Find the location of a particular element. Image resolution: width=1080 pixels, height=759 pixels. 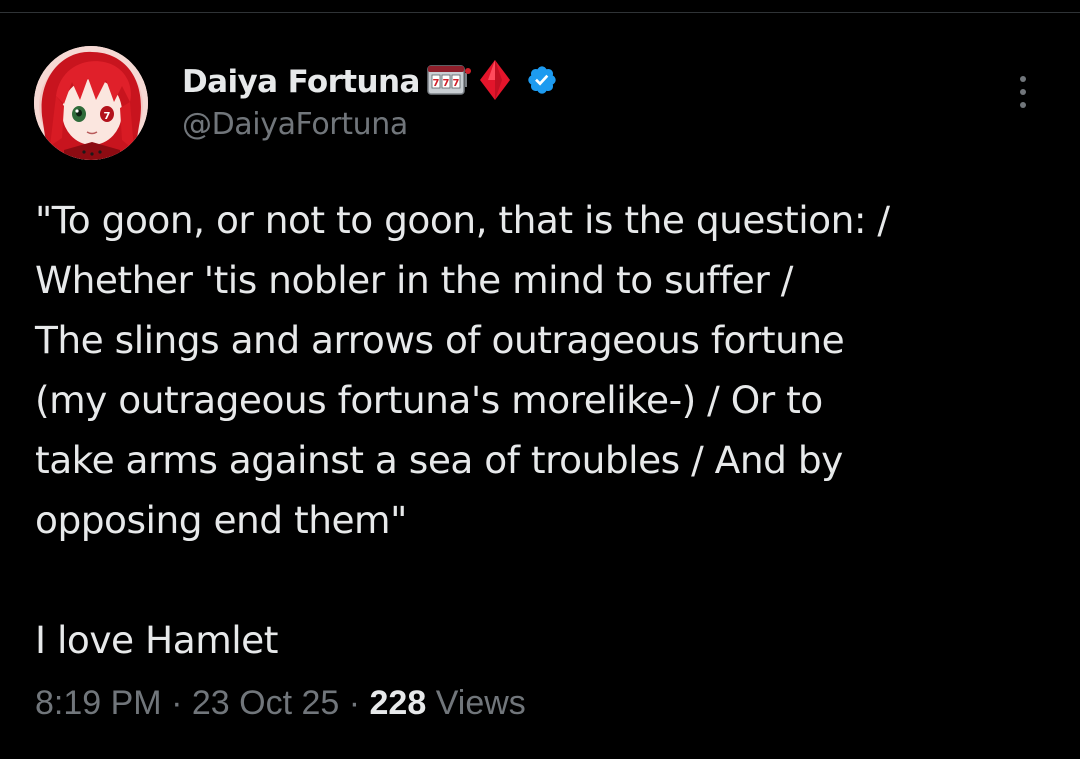

tweet-text-line: I love Hamlet is located at coordinates (156, 640).